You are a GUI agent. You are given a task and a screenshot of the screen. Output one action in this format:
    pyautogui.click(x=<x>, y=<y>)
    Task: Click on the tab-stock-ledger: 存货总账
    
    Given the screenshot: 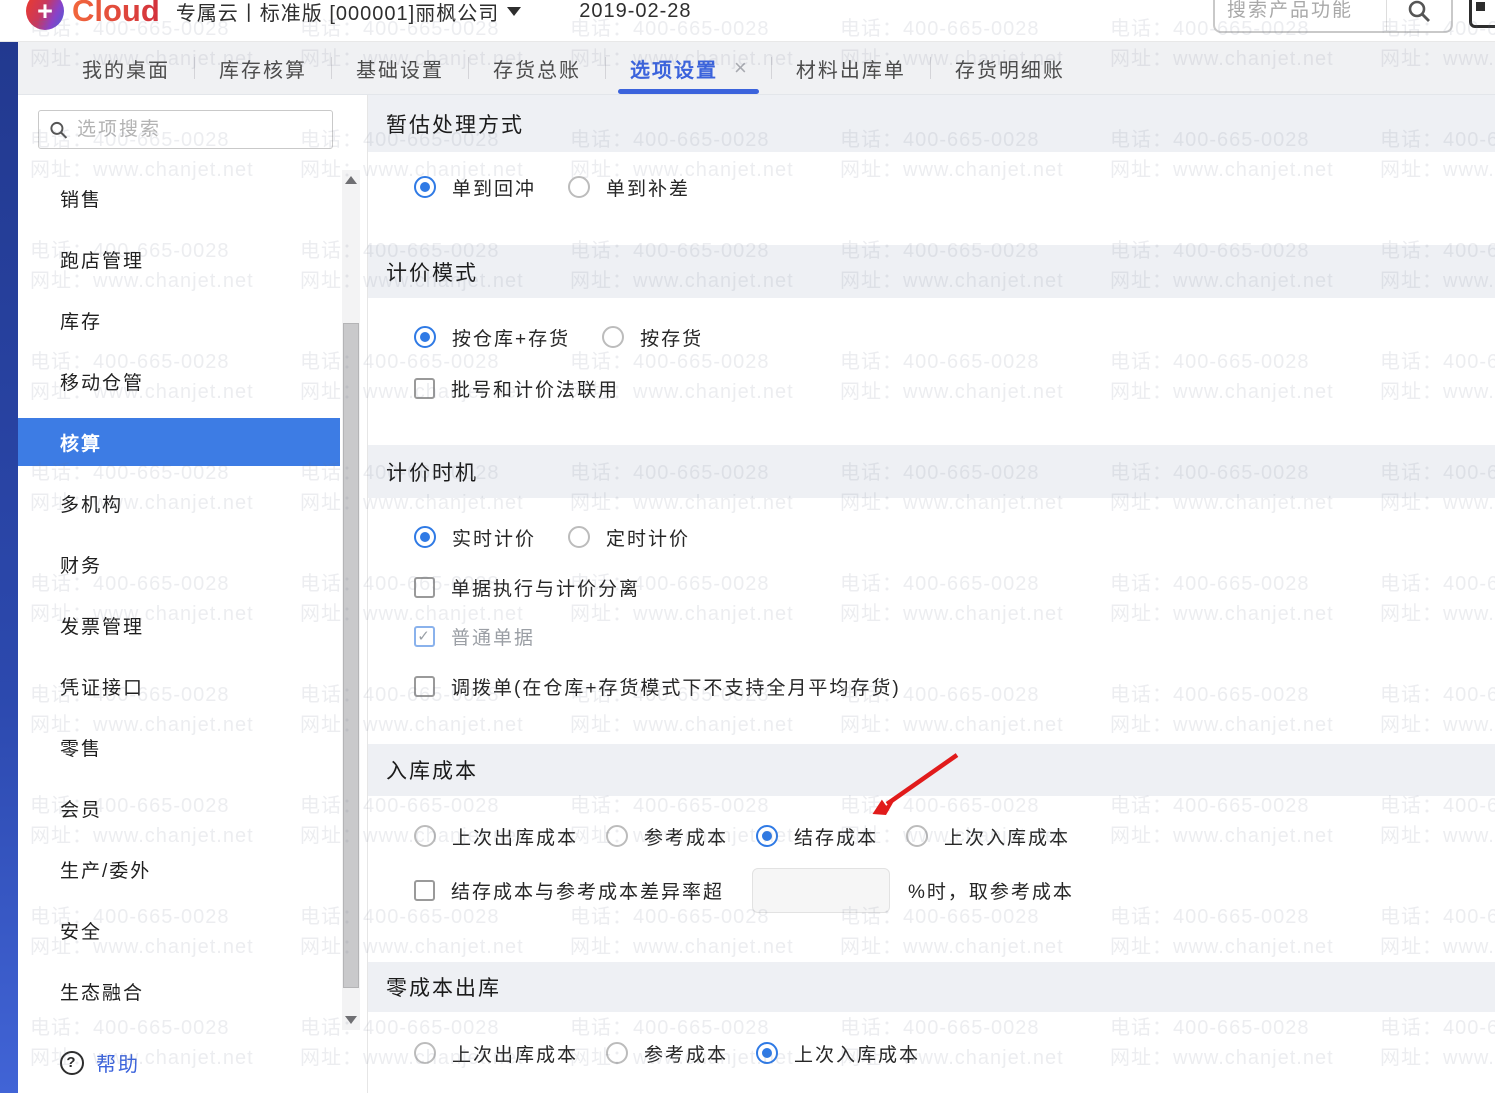 What is the action you would take?
    pyautogui.click(x=537, y=68)
    